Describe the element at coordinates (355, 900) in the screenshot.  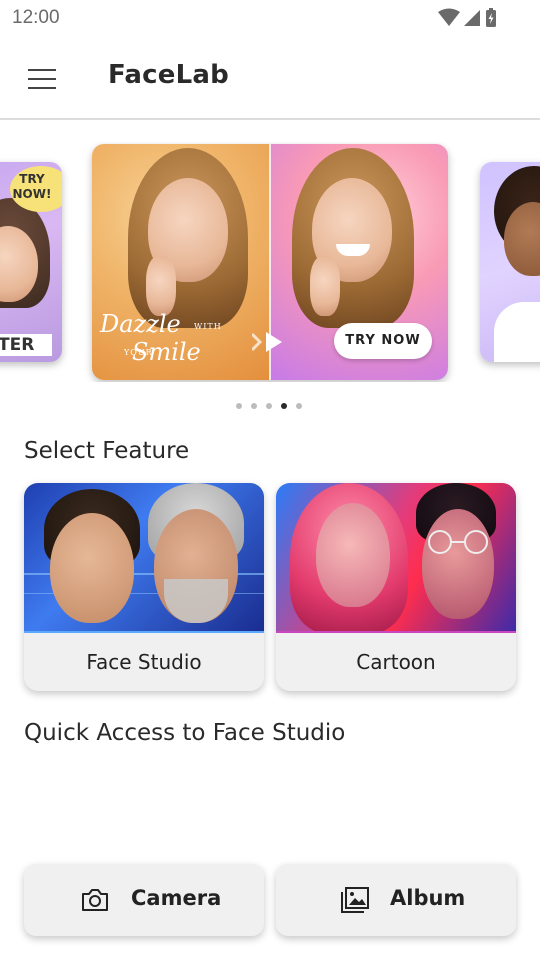
I see `album-icon` at that location.